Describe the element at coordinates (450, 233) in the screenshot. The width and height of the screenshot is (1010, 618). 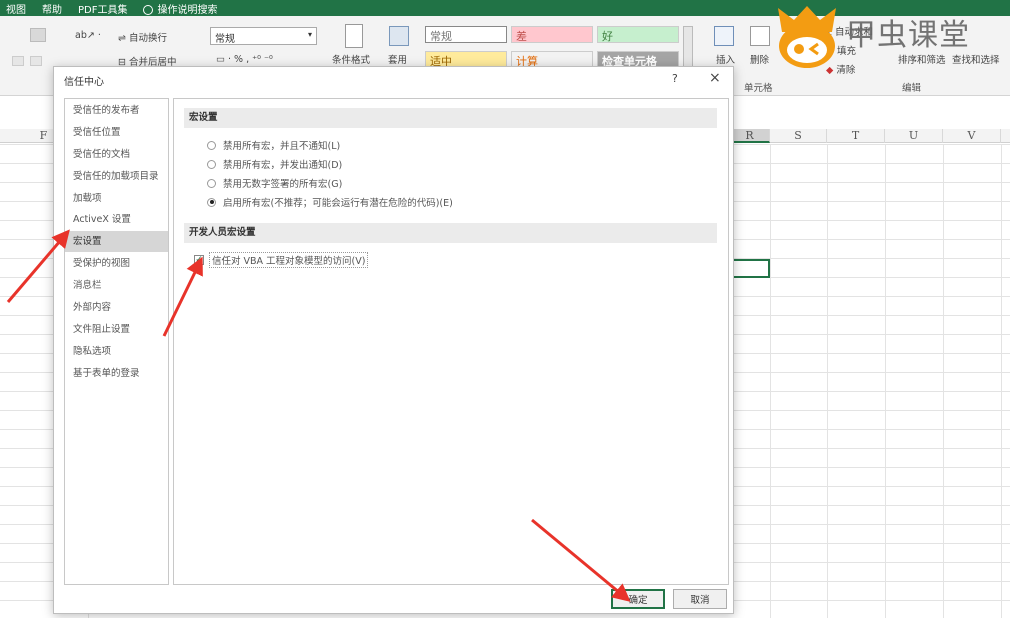
I see `developer-macro-heading: 开发人员宏设置` at that location.